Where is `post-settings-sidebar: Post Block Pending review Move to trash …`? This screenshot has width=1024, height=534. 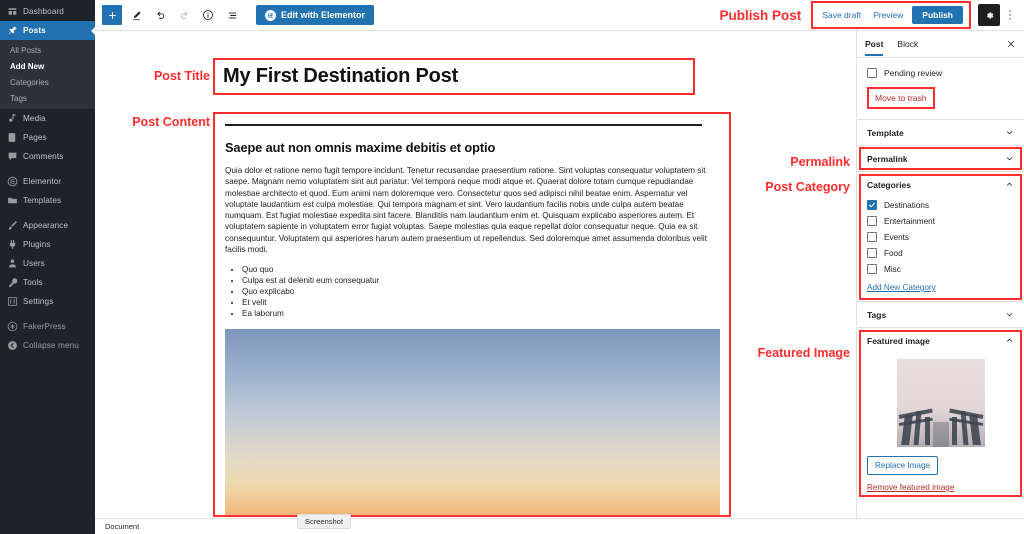
post-settings-sidebar: Post Block Pending review Move to trash … is located at coordinates (940, 274).